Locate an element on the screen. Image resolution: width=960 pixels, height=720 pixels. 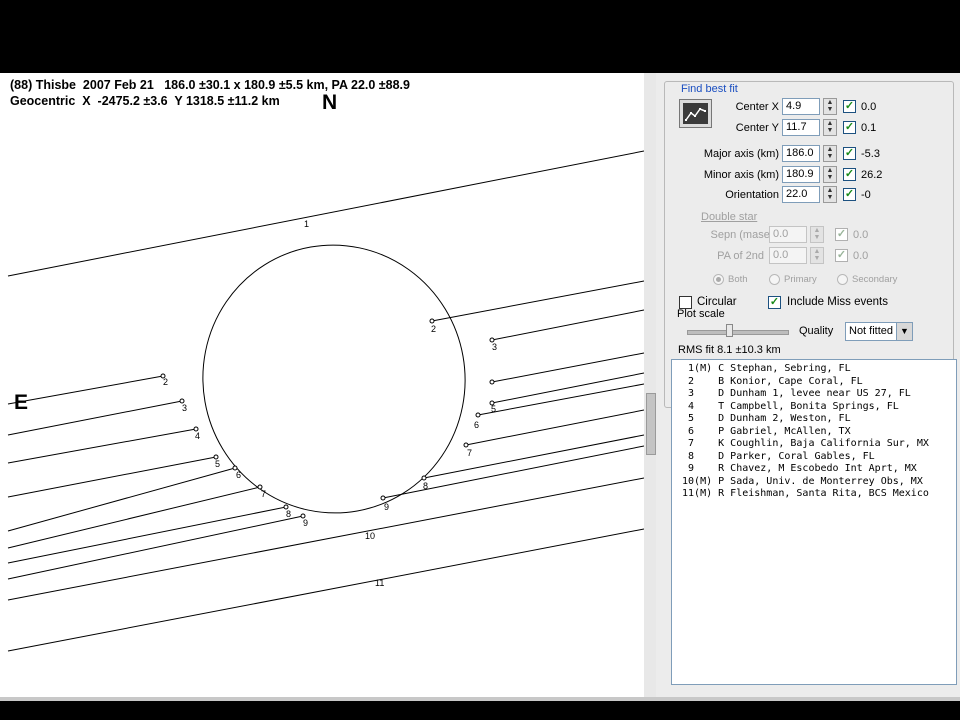
pa-2nd-spinner: ▲ ▼ is located at coordinates (817, 255).